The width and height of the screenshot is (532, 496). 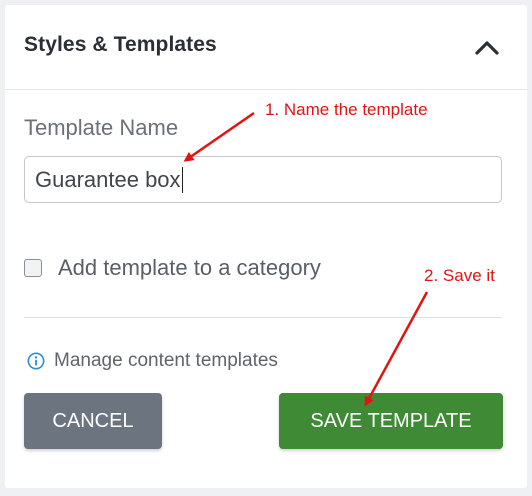 I want to click on save-template-button: SAVE TEMPLATE, so click(x=391, y=421).